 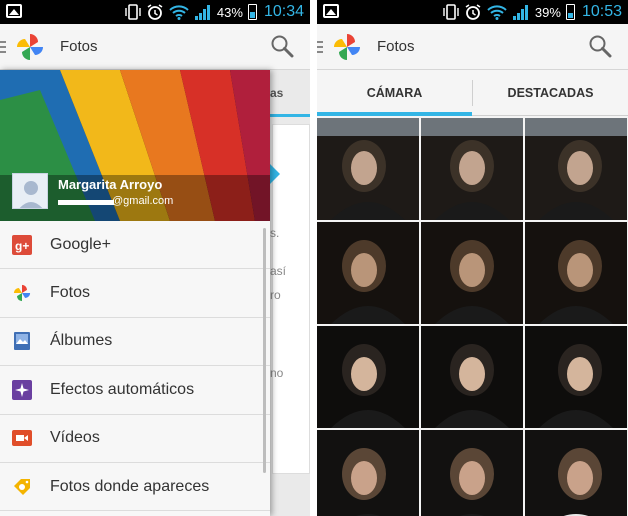 I want to click on drawer-item-google-plus: g+ Google+, so click(x=135, y=245).